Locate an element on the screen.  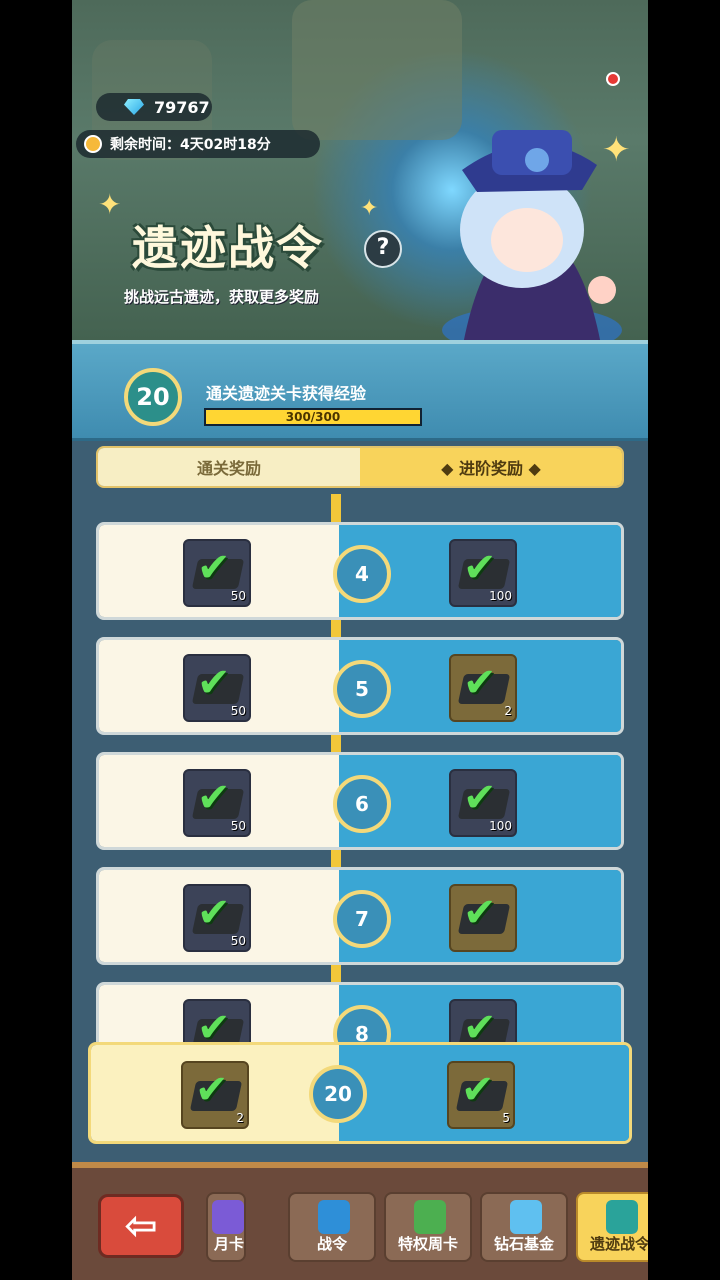
xp-progress-bar: 300/300 is located at coordinates (313, 417).